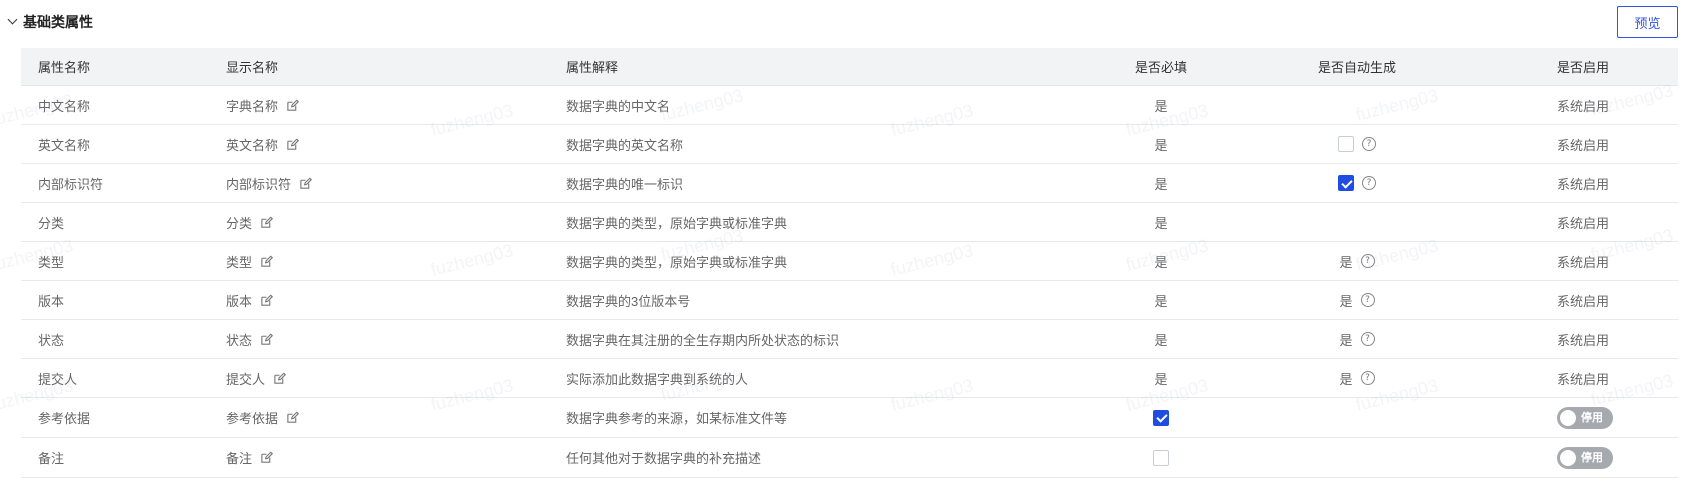  Describe the element at coordinates (618, 106) in the screenshot. I see `attribute-description: 数据字典的中文名` at that location.